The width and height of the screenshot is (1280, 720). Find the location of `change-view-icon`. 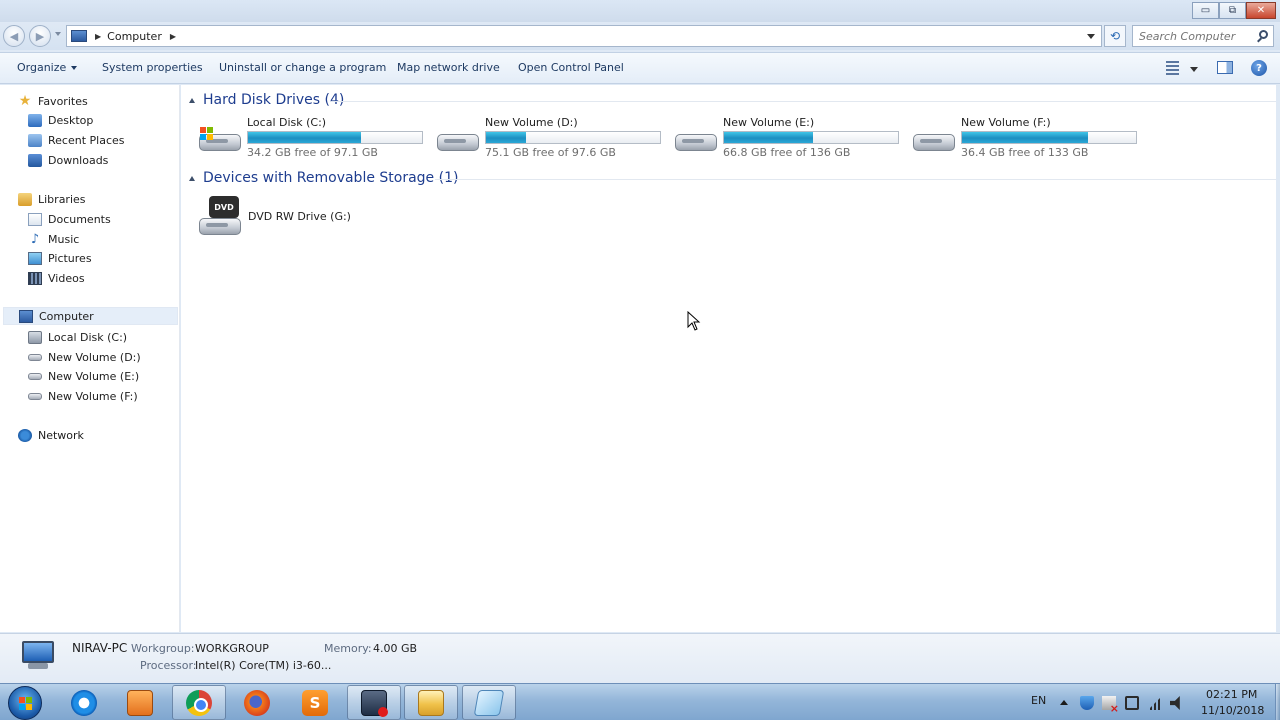

change-view-icon is located at coordinates (1172, 68).